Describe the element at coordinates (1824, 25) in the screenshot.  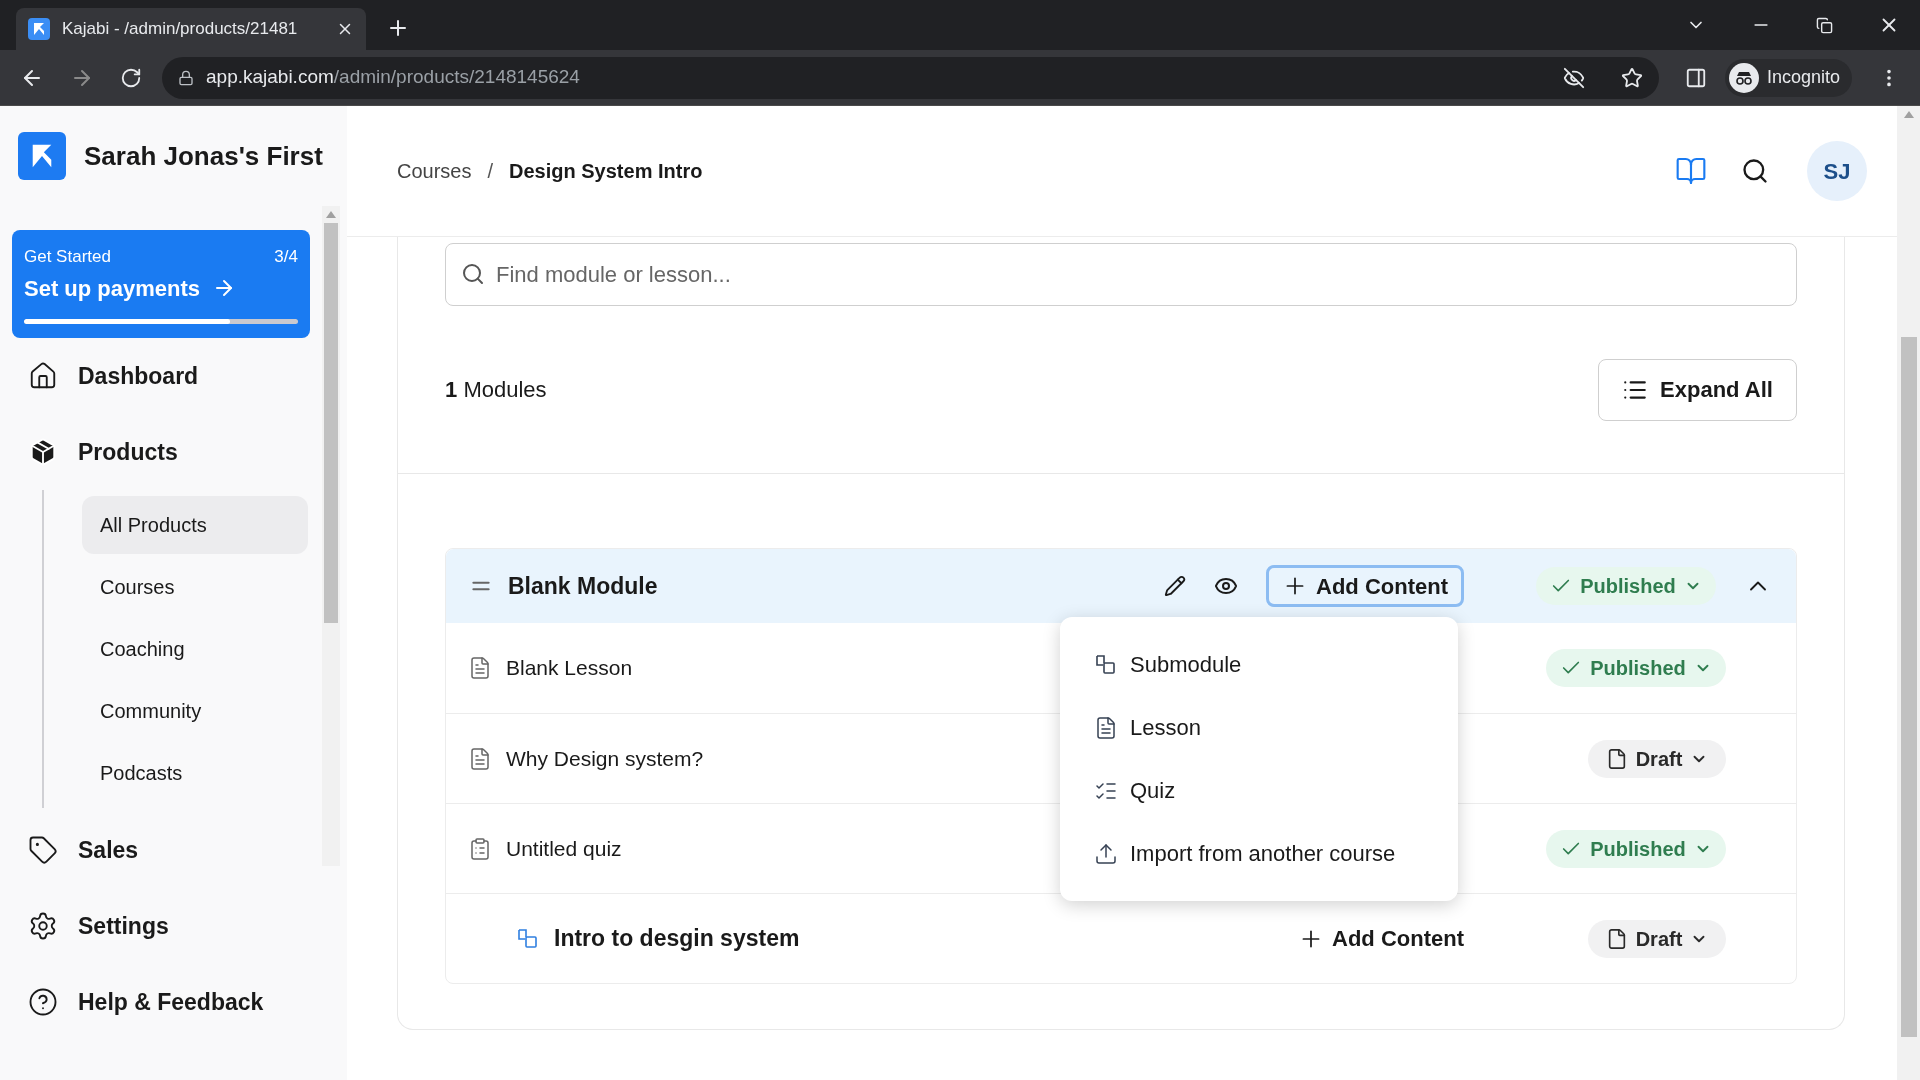
I see `restore-icon` at that location.